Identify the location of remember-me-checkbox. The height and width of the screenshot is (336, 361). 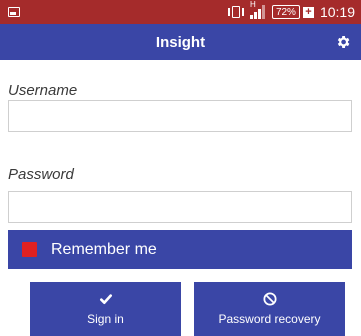
(29, 249).